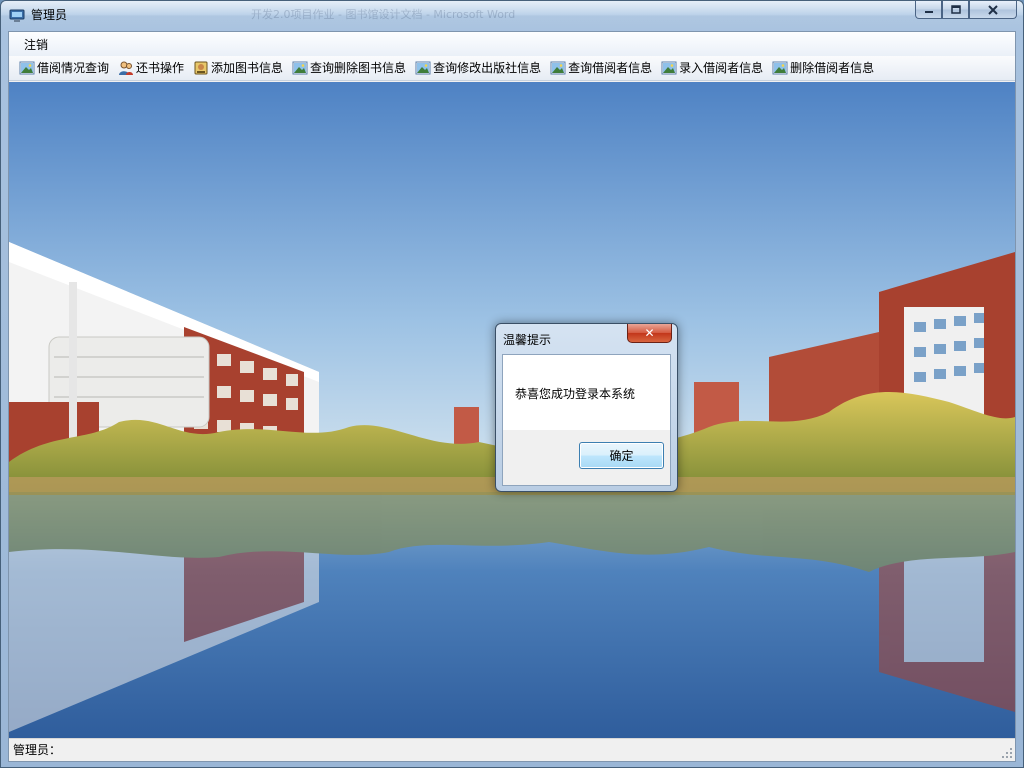  I want to click on dialog-message: 恭喜您成功登录本系统, so click(575, 394).